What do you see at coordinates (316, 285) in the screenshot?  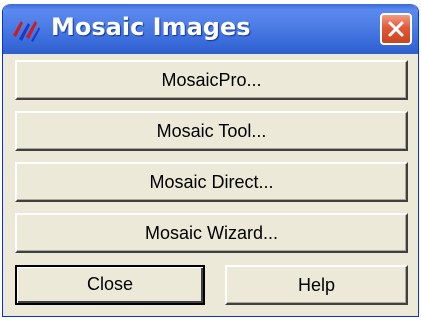 I see `help-button: Help` at bounding box center [316, 285].